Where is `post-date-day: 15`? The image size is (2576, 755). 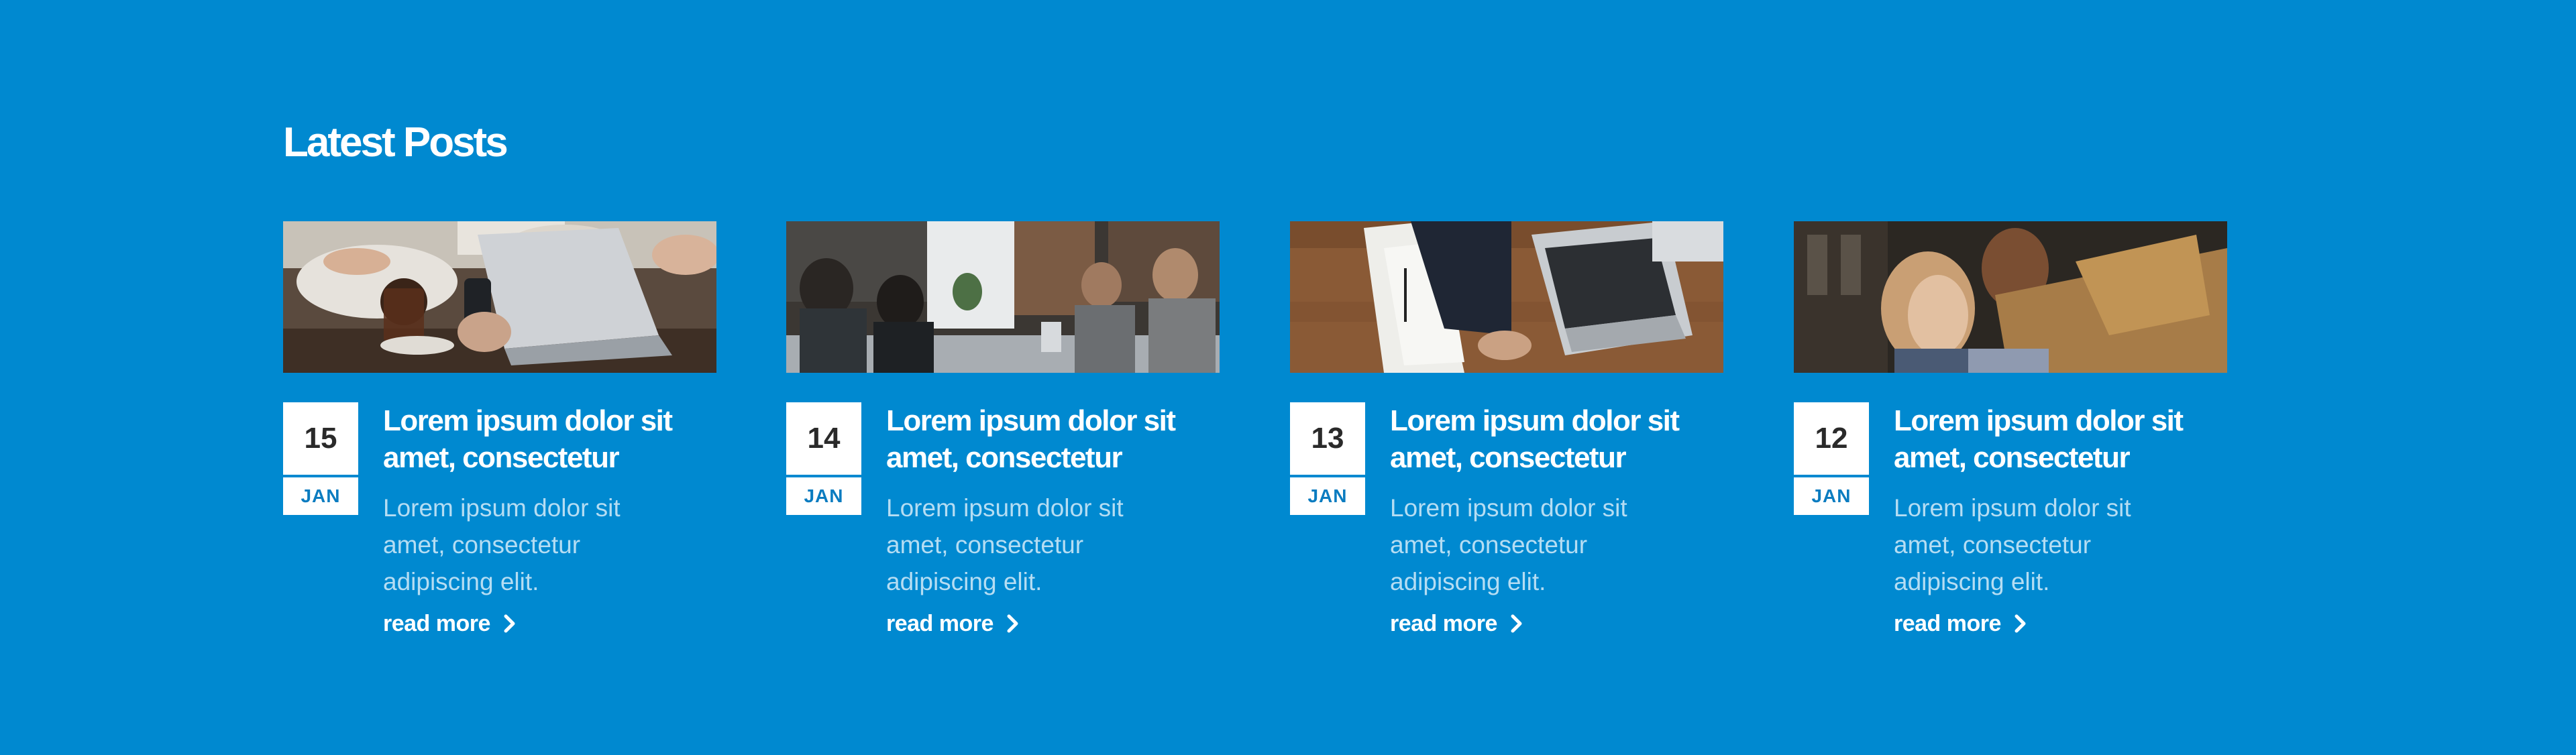
post-date-day: 15 is located at coordinates (320, 438).